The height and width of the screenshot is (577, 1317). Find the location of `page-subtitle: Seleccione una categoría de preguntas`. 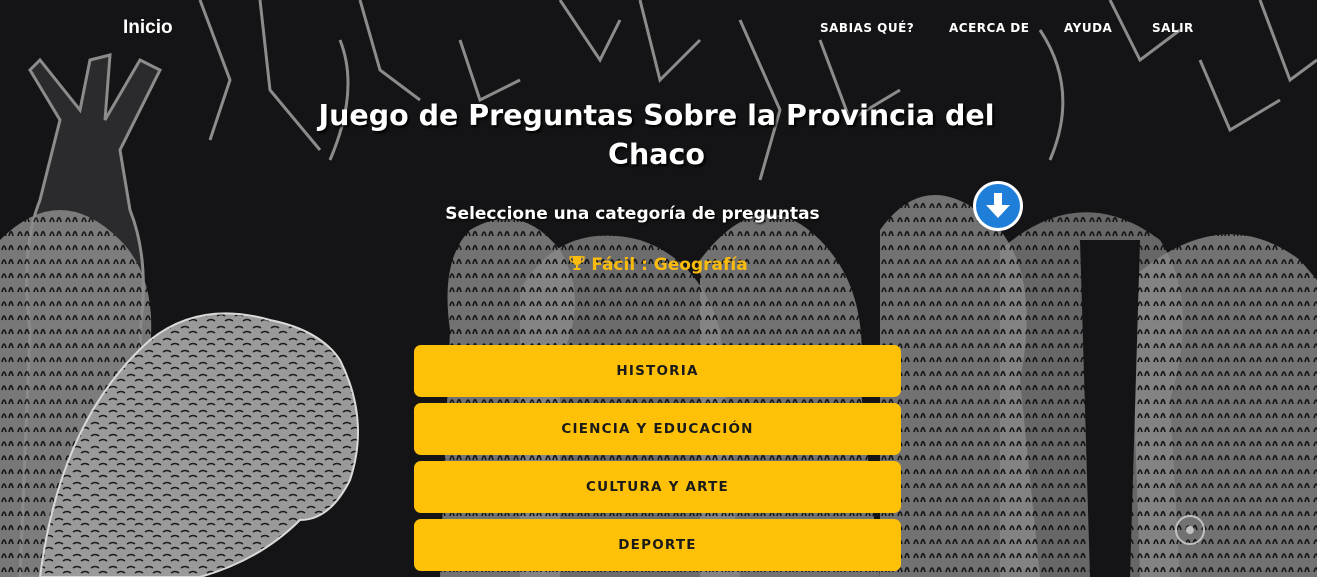

page-subtitle: Seleccione una categoría de preguntas is located at coordinates (632, 214).